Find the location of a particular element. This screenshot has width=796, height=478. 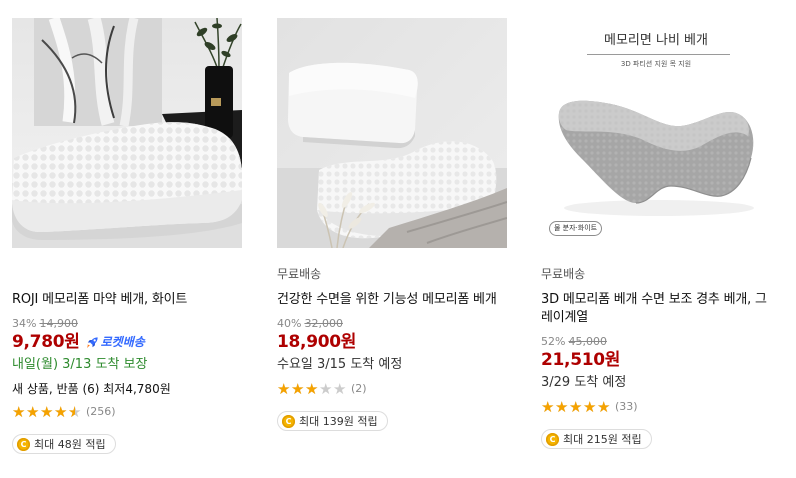

rocket-delivery-badge: 로켓배송 is located at coordinates (115, 342).